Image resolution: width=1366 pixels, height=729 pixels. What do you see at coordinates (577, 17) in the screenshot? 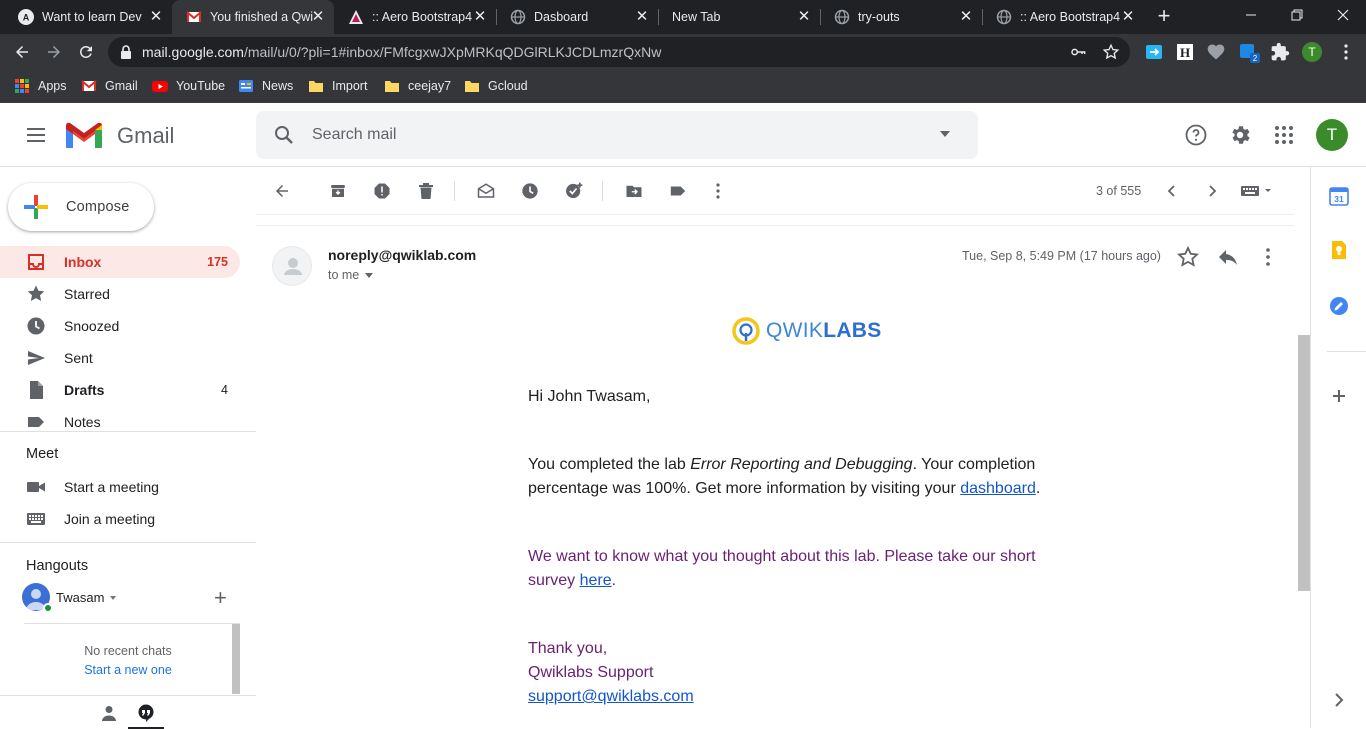
I see `browser-tab-4: Dasboard ✕` at bounding box center [577, 17].